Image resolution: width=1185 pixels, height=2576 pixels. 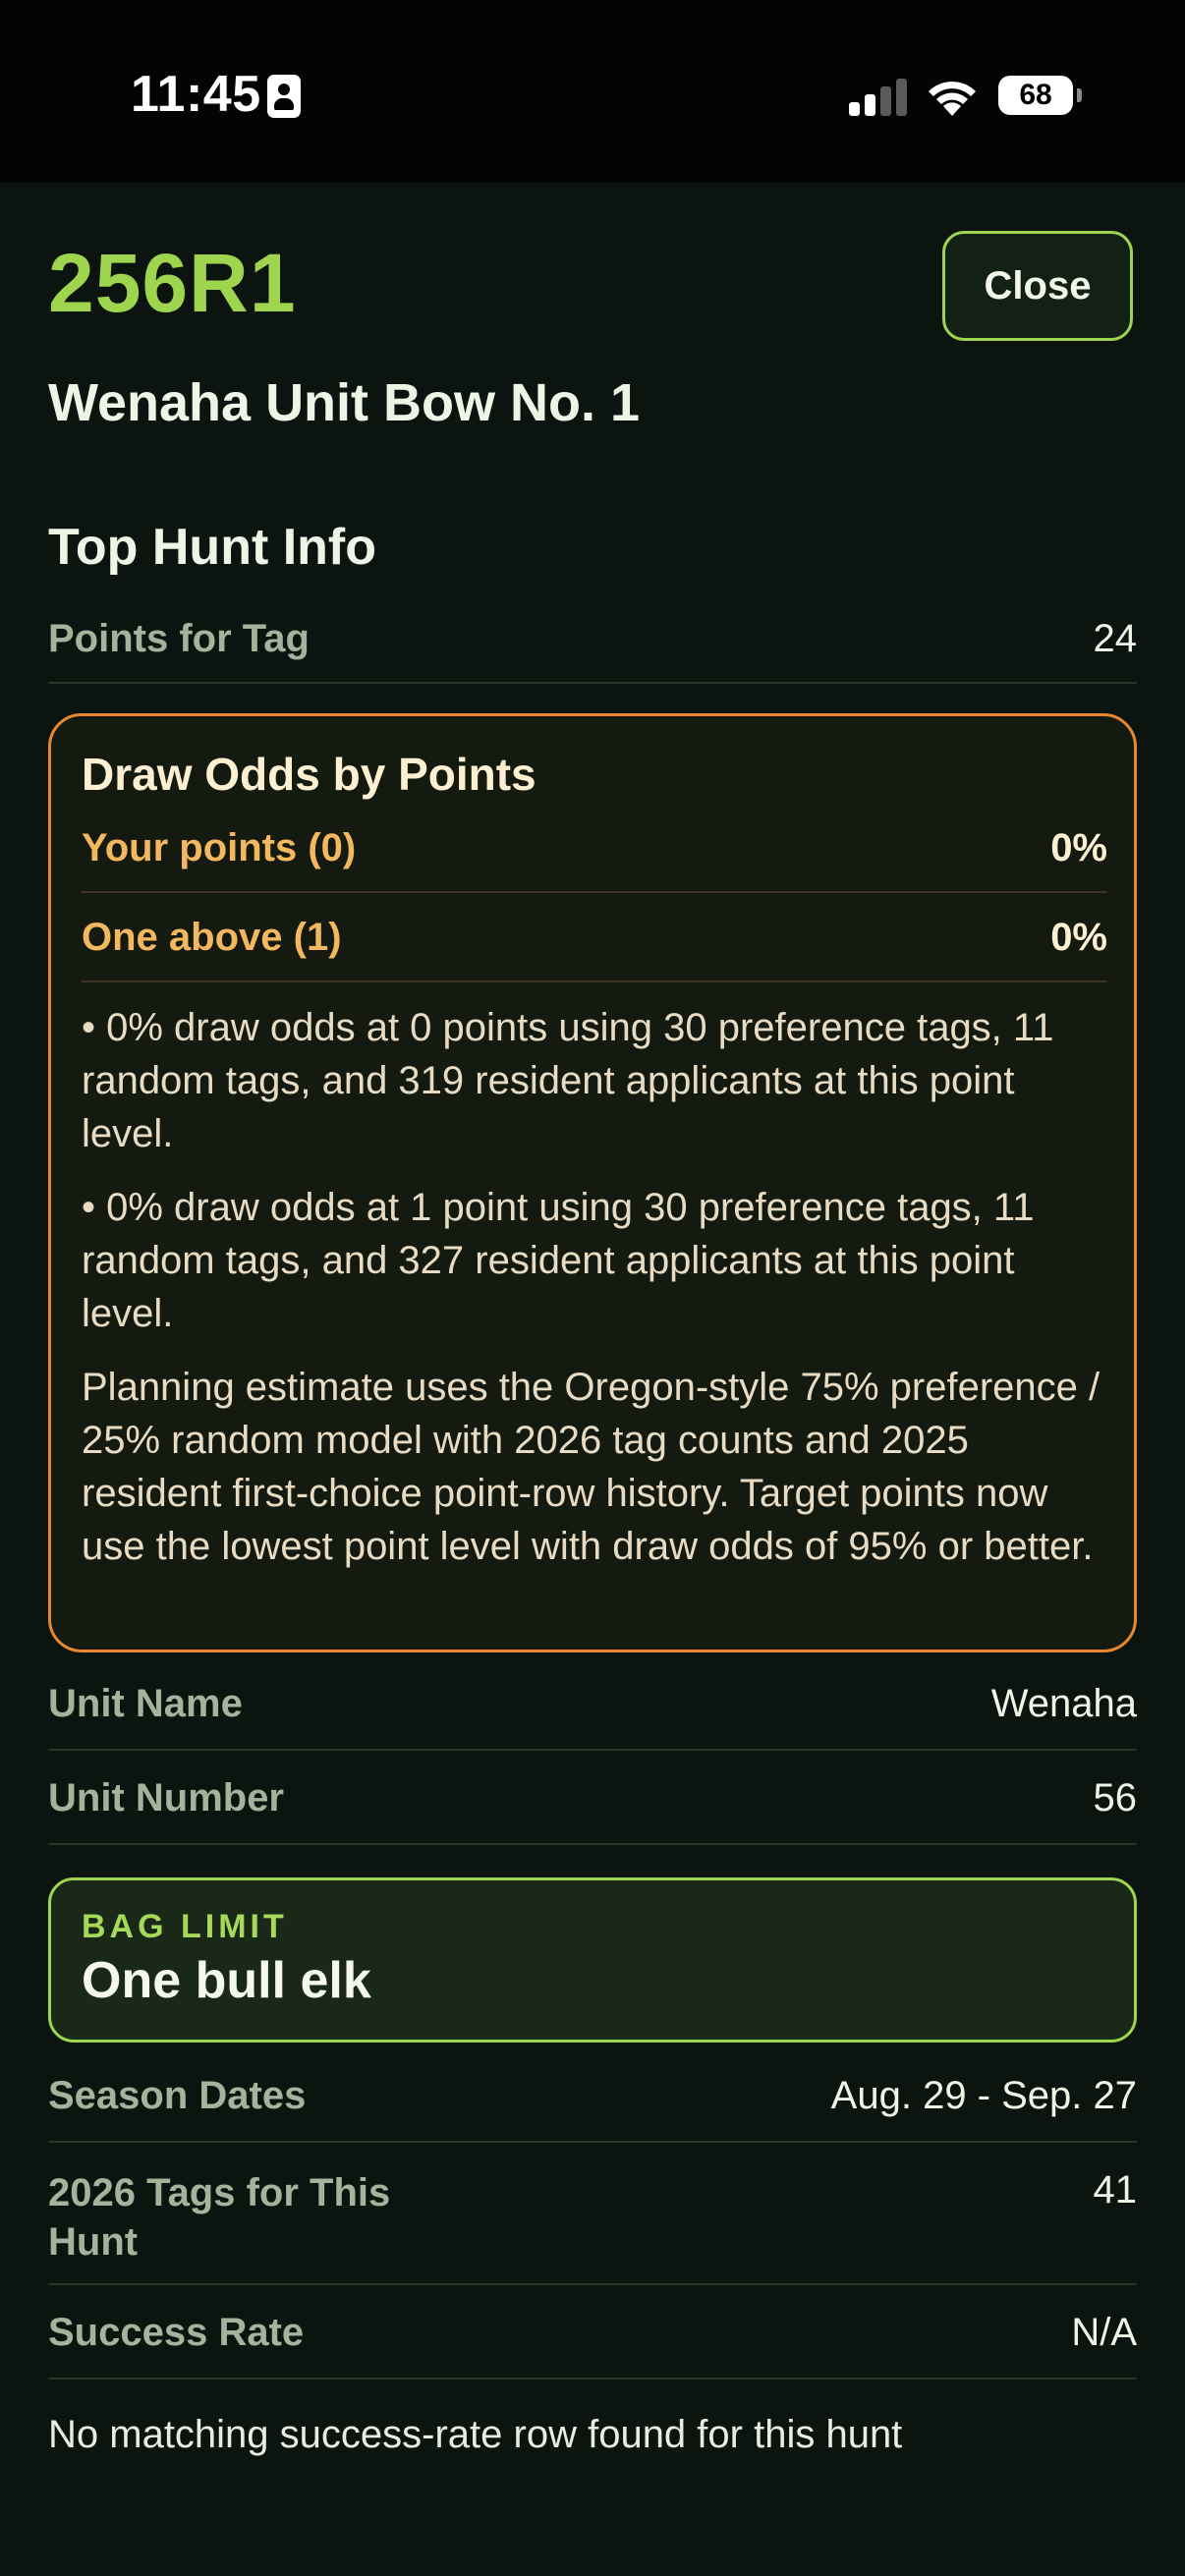 I want to click on status-time: 11:45, so click(x=196, y=94).